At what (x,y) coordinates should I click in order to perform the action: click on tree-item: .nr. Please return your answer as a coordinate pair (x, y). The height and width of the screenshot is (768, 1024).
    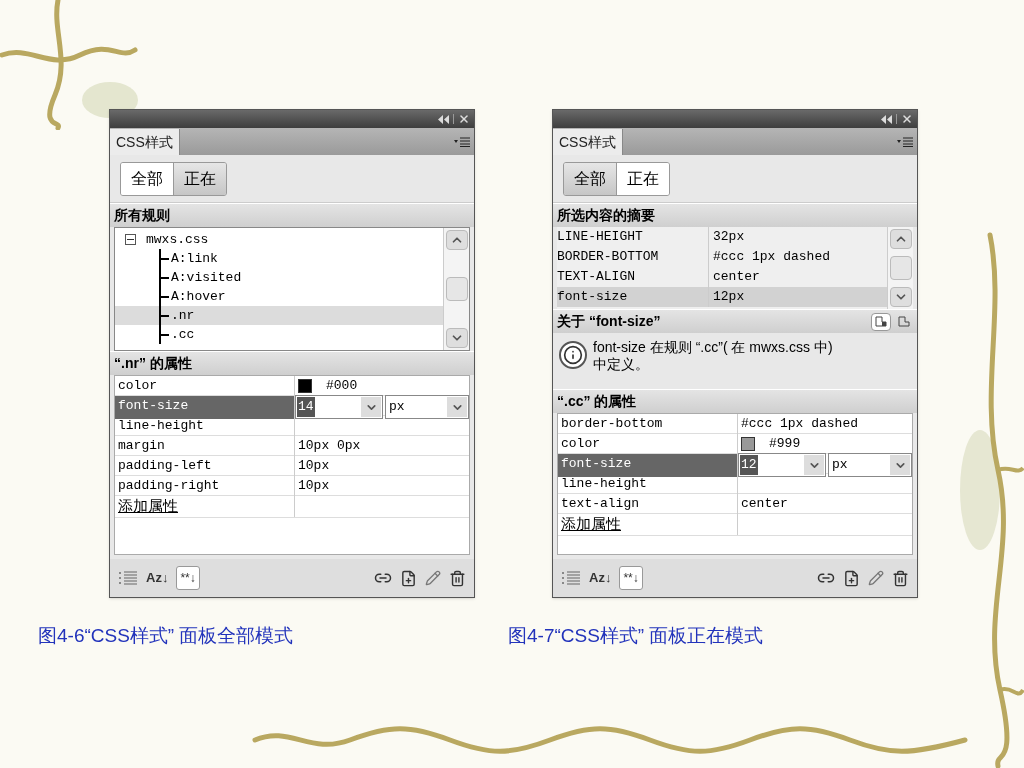
    Looking at the image, I should click on (279, 315).